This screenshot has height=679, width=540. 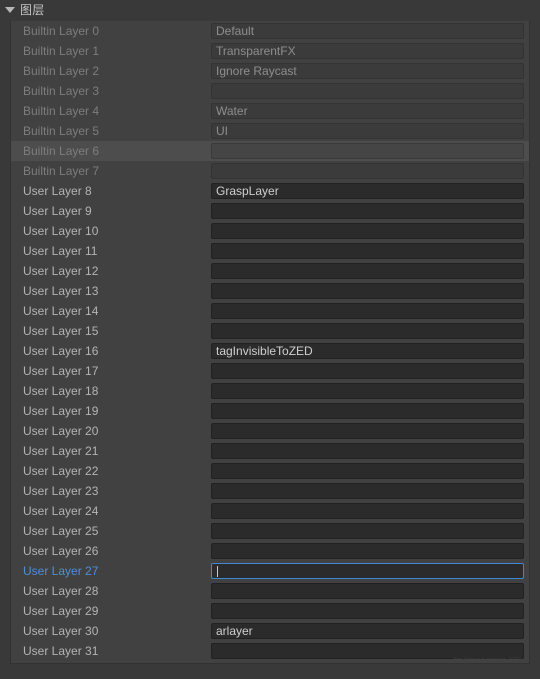 I want to click on layer-row-10: User Layer 10, so click(x=270, y=231).